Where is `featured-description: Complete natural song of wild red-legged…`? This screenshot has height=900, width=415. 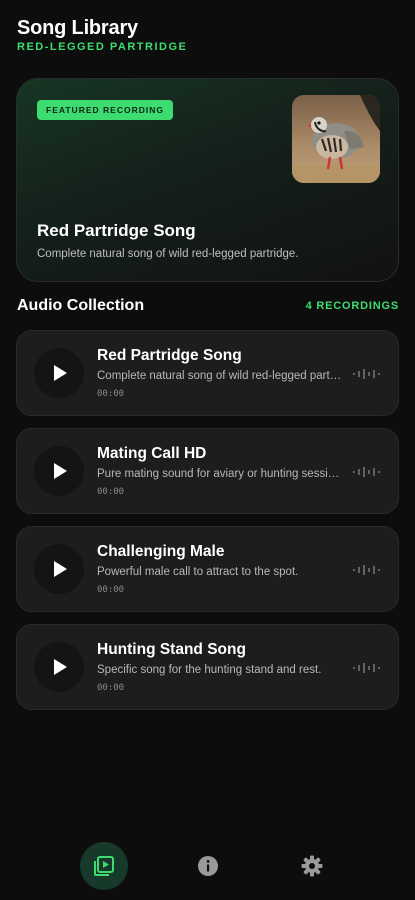 featured-description: Complete natural song of wild red-legged… is located at coordinates (168, 254).